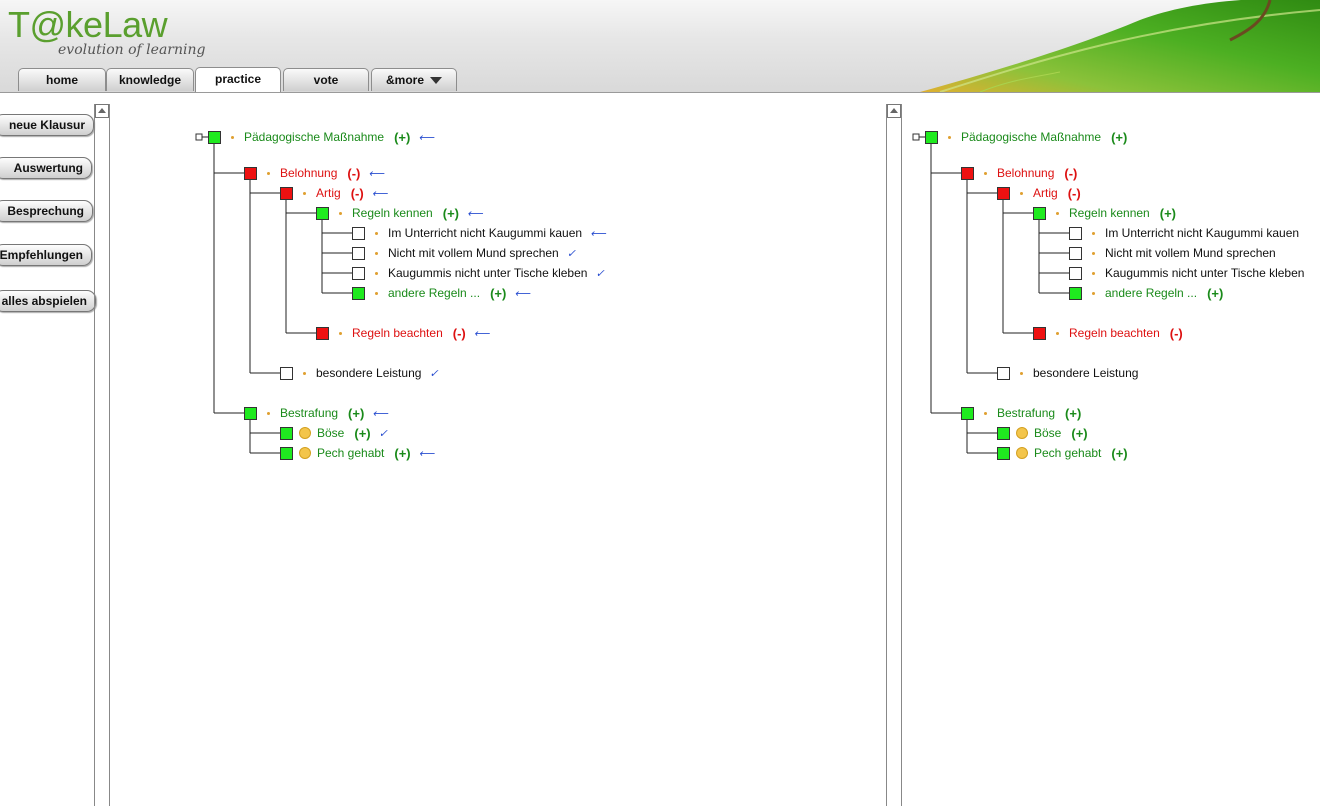  Describe the element at coordinates (901, 455) in the screenshot. I see `panel-divider-right-inner` at that location.